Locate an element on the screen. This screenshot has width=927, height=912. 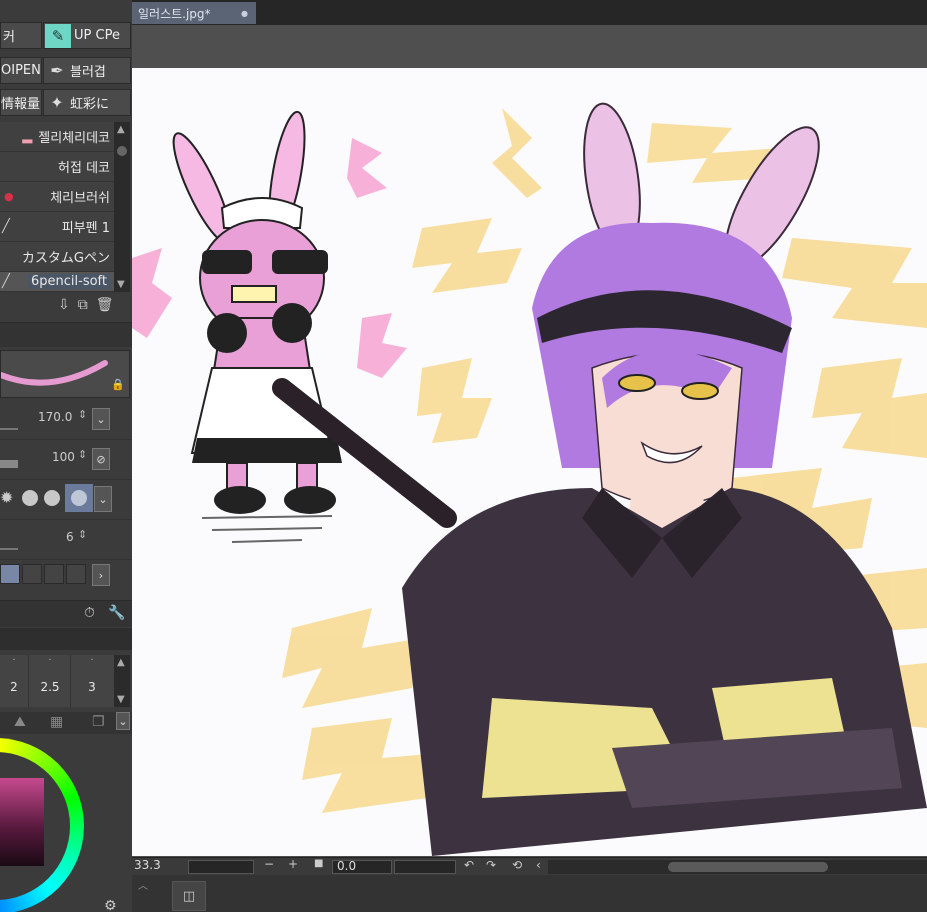
brush-list-item-selected: ╱ 6pencil-soft is located at coordinates (57, 282).